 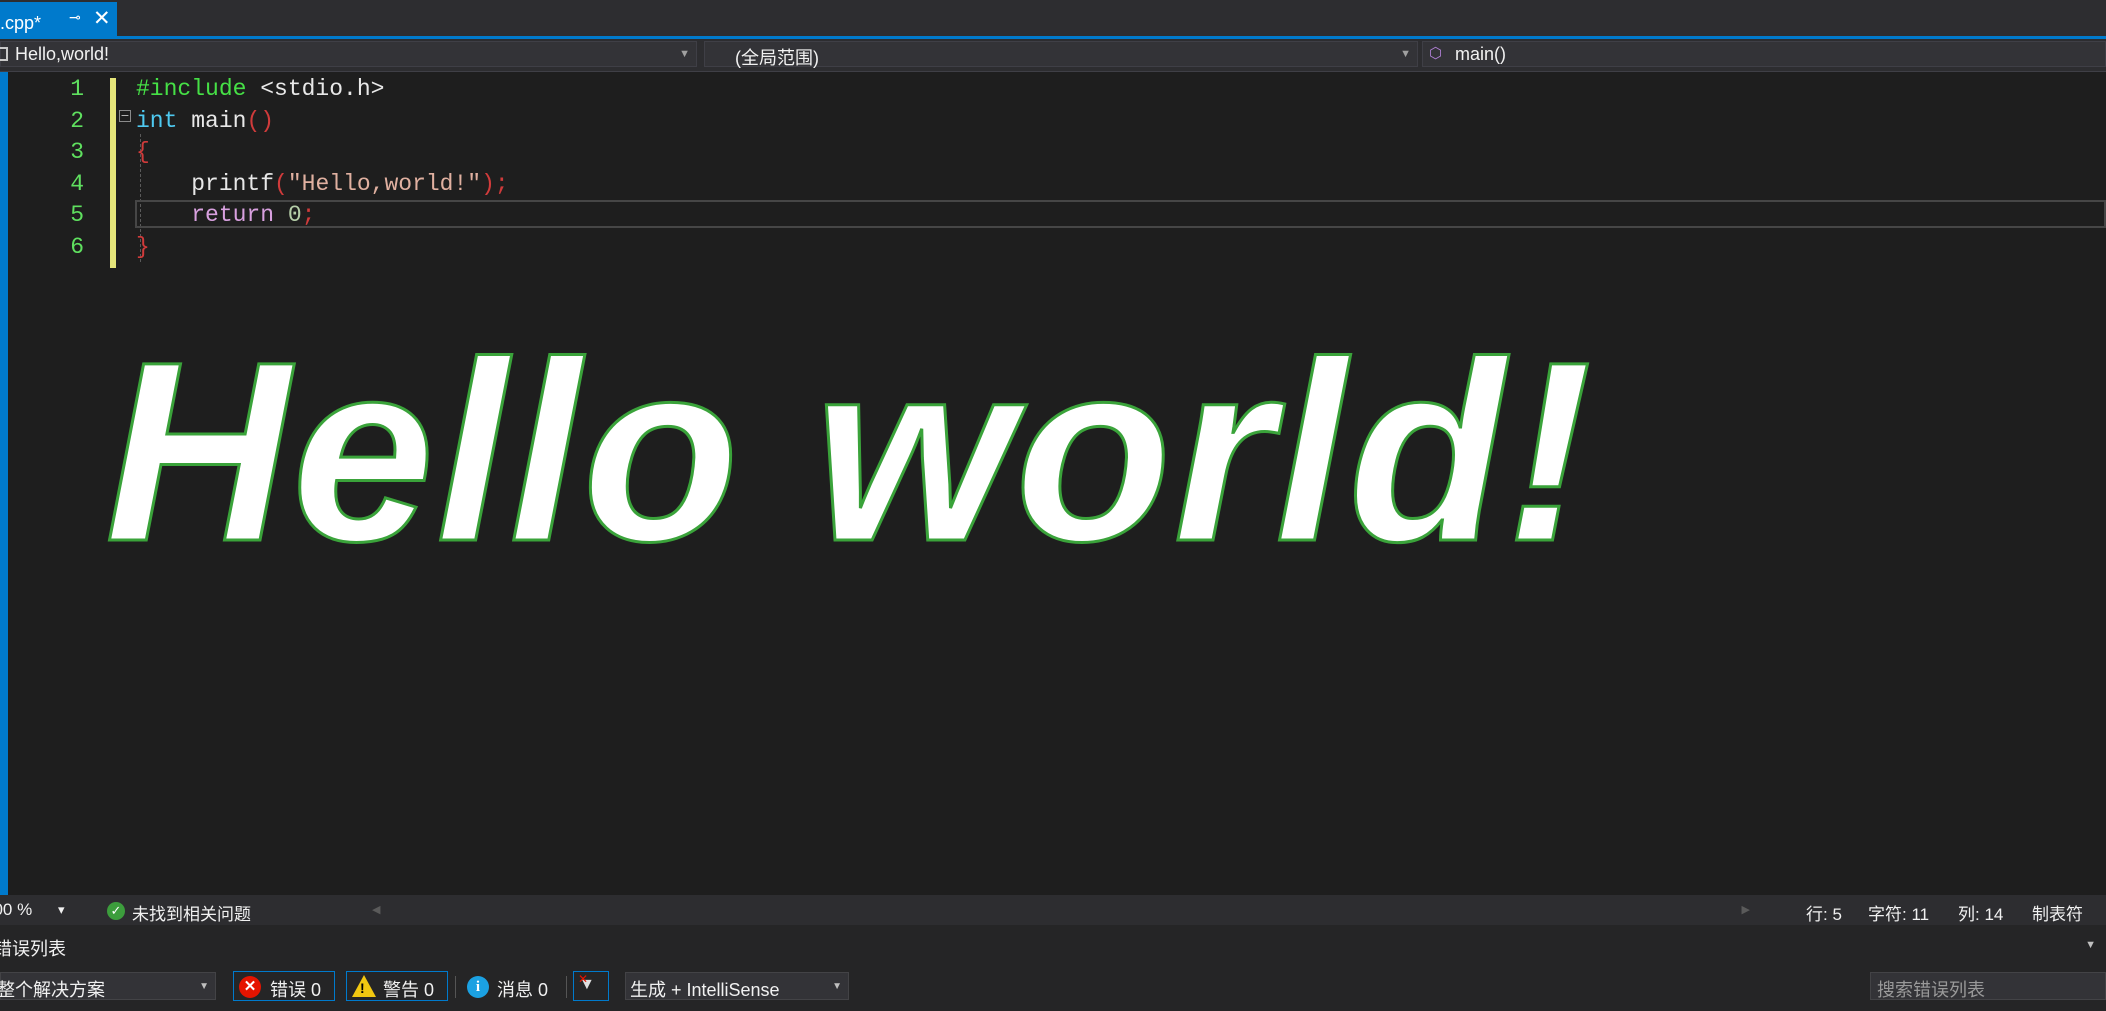 What do you see at coordinates (2057, 912) in the screenshot?
I see `tabs-indicator: 制表符` at bounding box center [2057, 912].